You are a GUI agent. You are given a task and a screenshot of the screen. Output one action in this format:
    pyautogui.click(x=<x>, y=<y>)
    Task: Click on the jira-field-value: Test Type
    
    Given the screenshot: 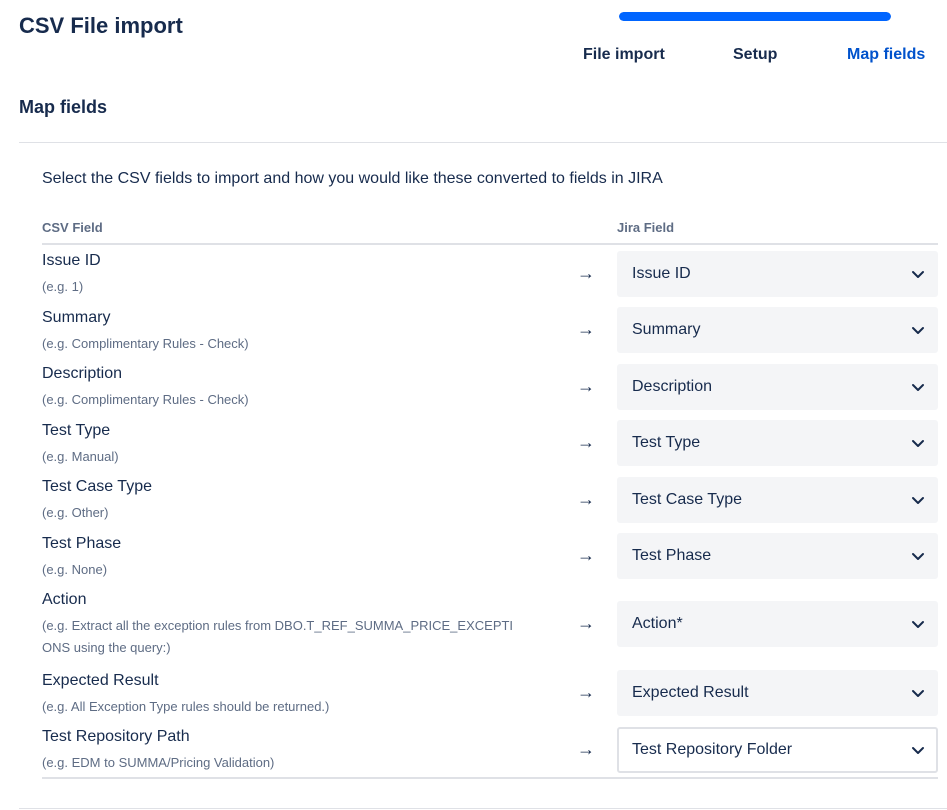 What is the action you would take?
    pyautogui.click(x=666, y=442)
    